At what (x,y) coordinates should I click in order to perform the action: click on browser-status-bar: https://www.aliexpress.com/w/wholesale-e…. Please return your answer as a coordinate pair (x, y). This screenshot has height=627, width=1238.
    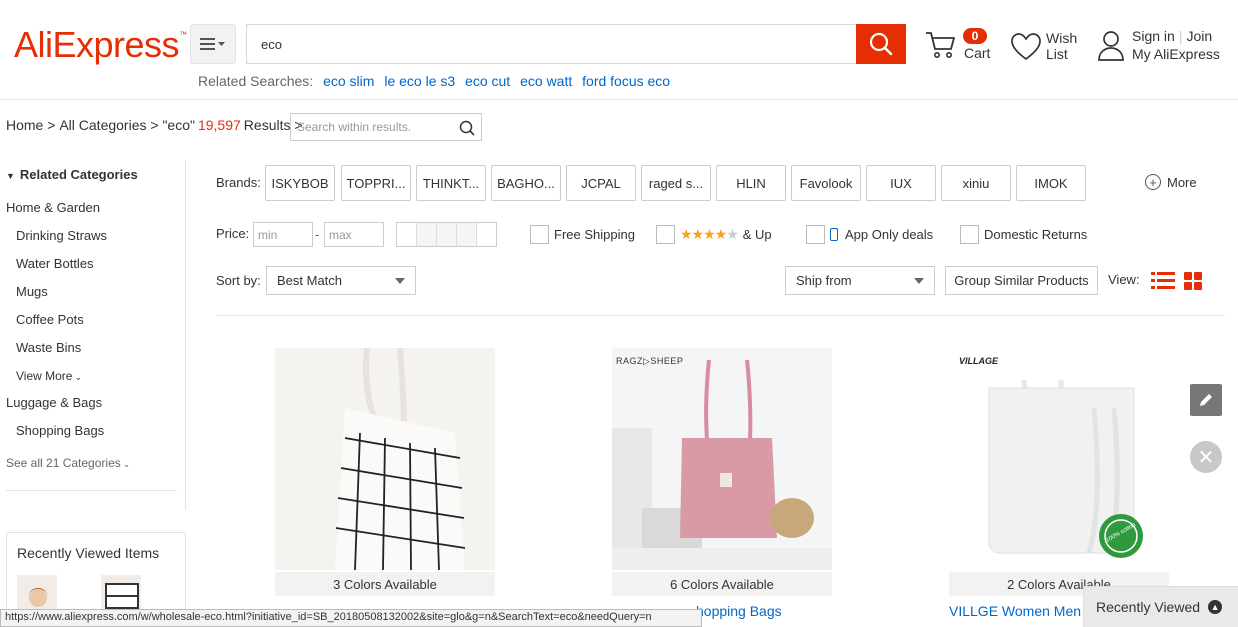
    Looking at the image, I should click on (351, 618).